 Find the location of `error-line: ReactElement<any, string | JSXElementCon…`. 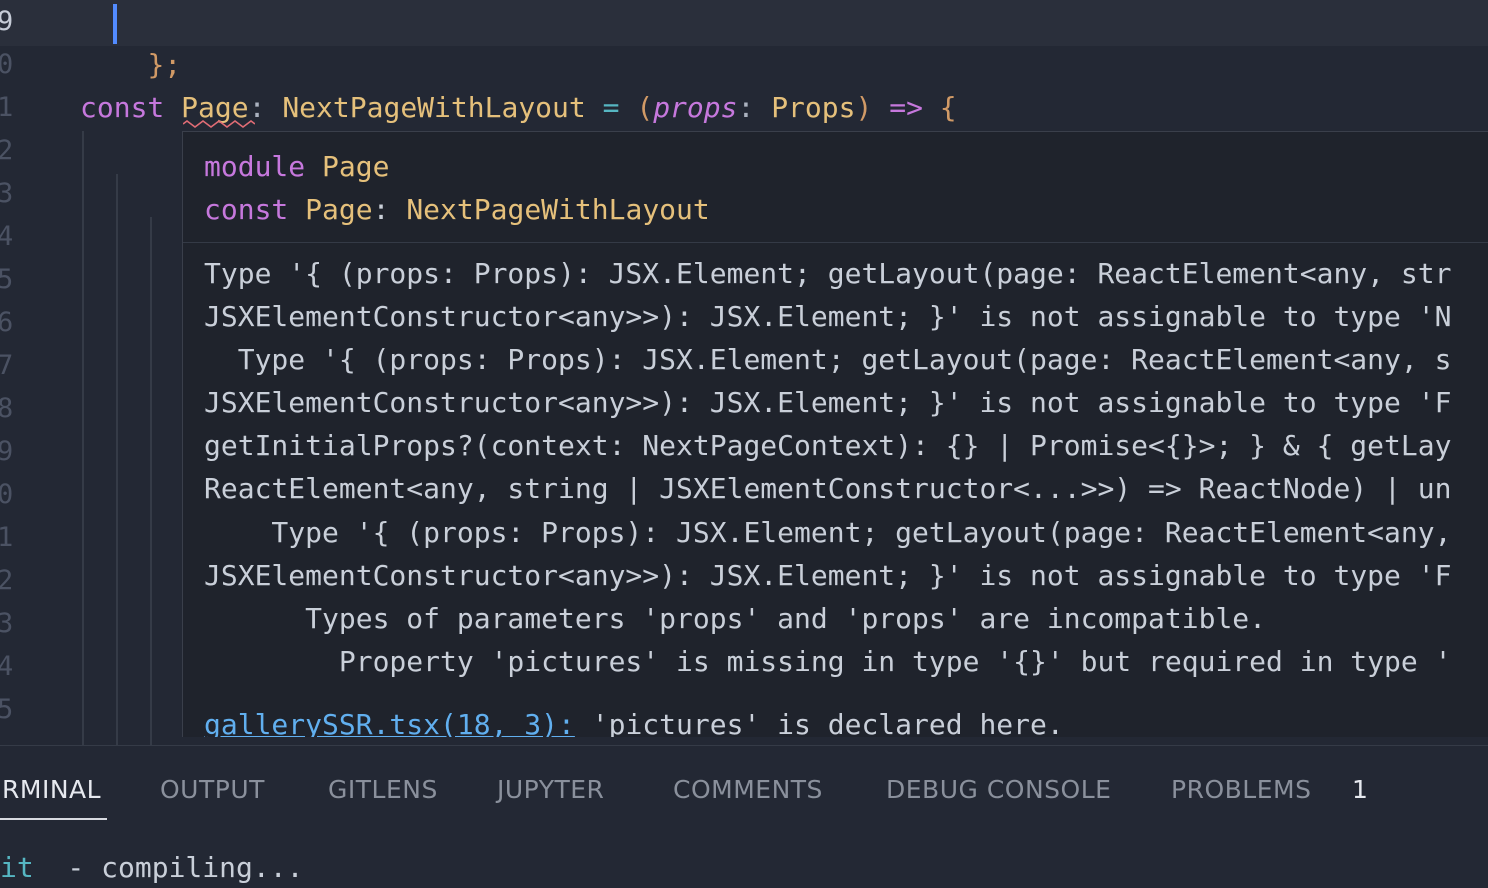

error-line: ReactElement<any, string | JSXElementCon… is located at coordinates (828, 488).